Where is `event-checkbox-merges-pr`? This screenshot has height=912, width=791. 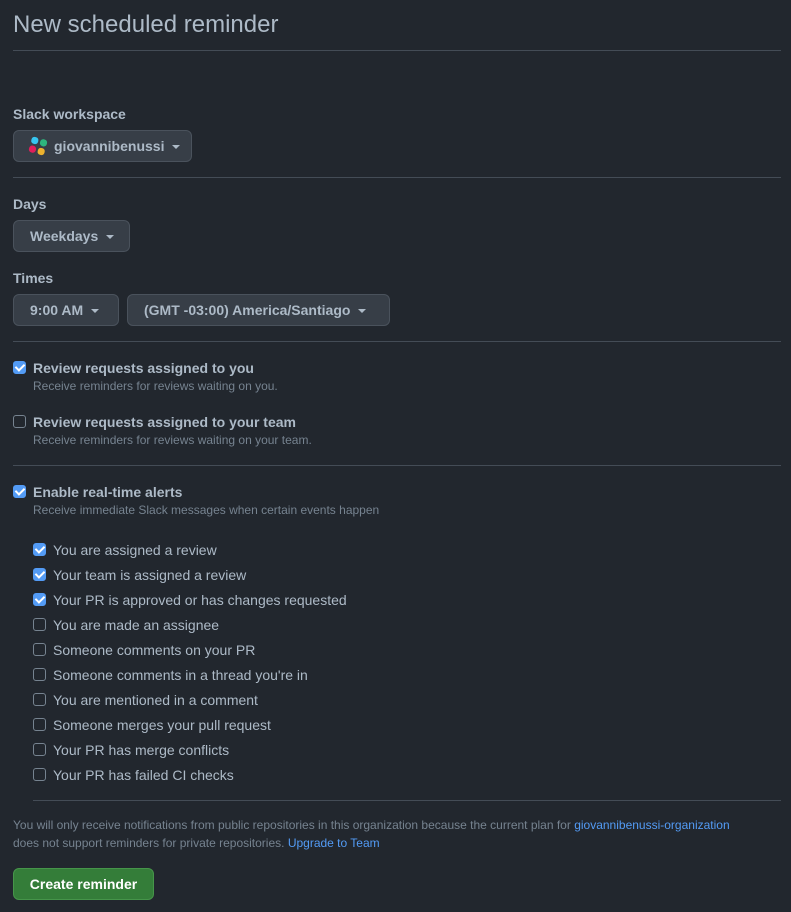
event-checkbox-merges-pr is located at coordinates (39, 724).